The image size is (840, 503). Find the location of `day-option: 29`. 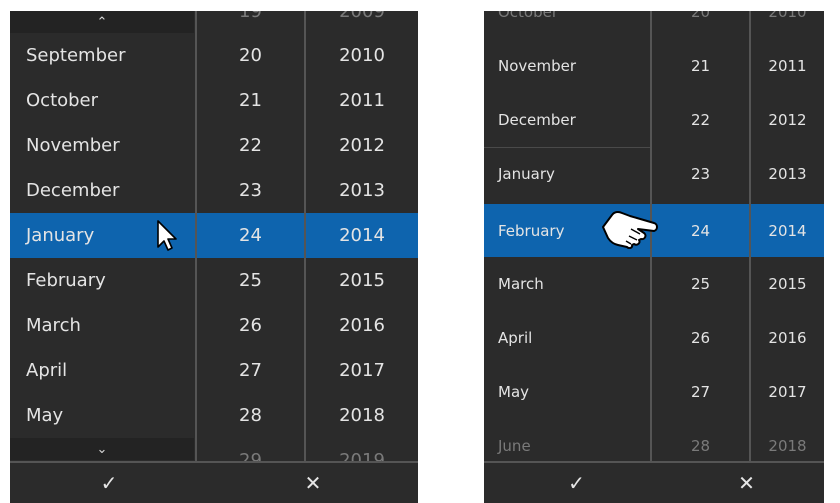

day-option: 29 is located at coordinates (250, 450).